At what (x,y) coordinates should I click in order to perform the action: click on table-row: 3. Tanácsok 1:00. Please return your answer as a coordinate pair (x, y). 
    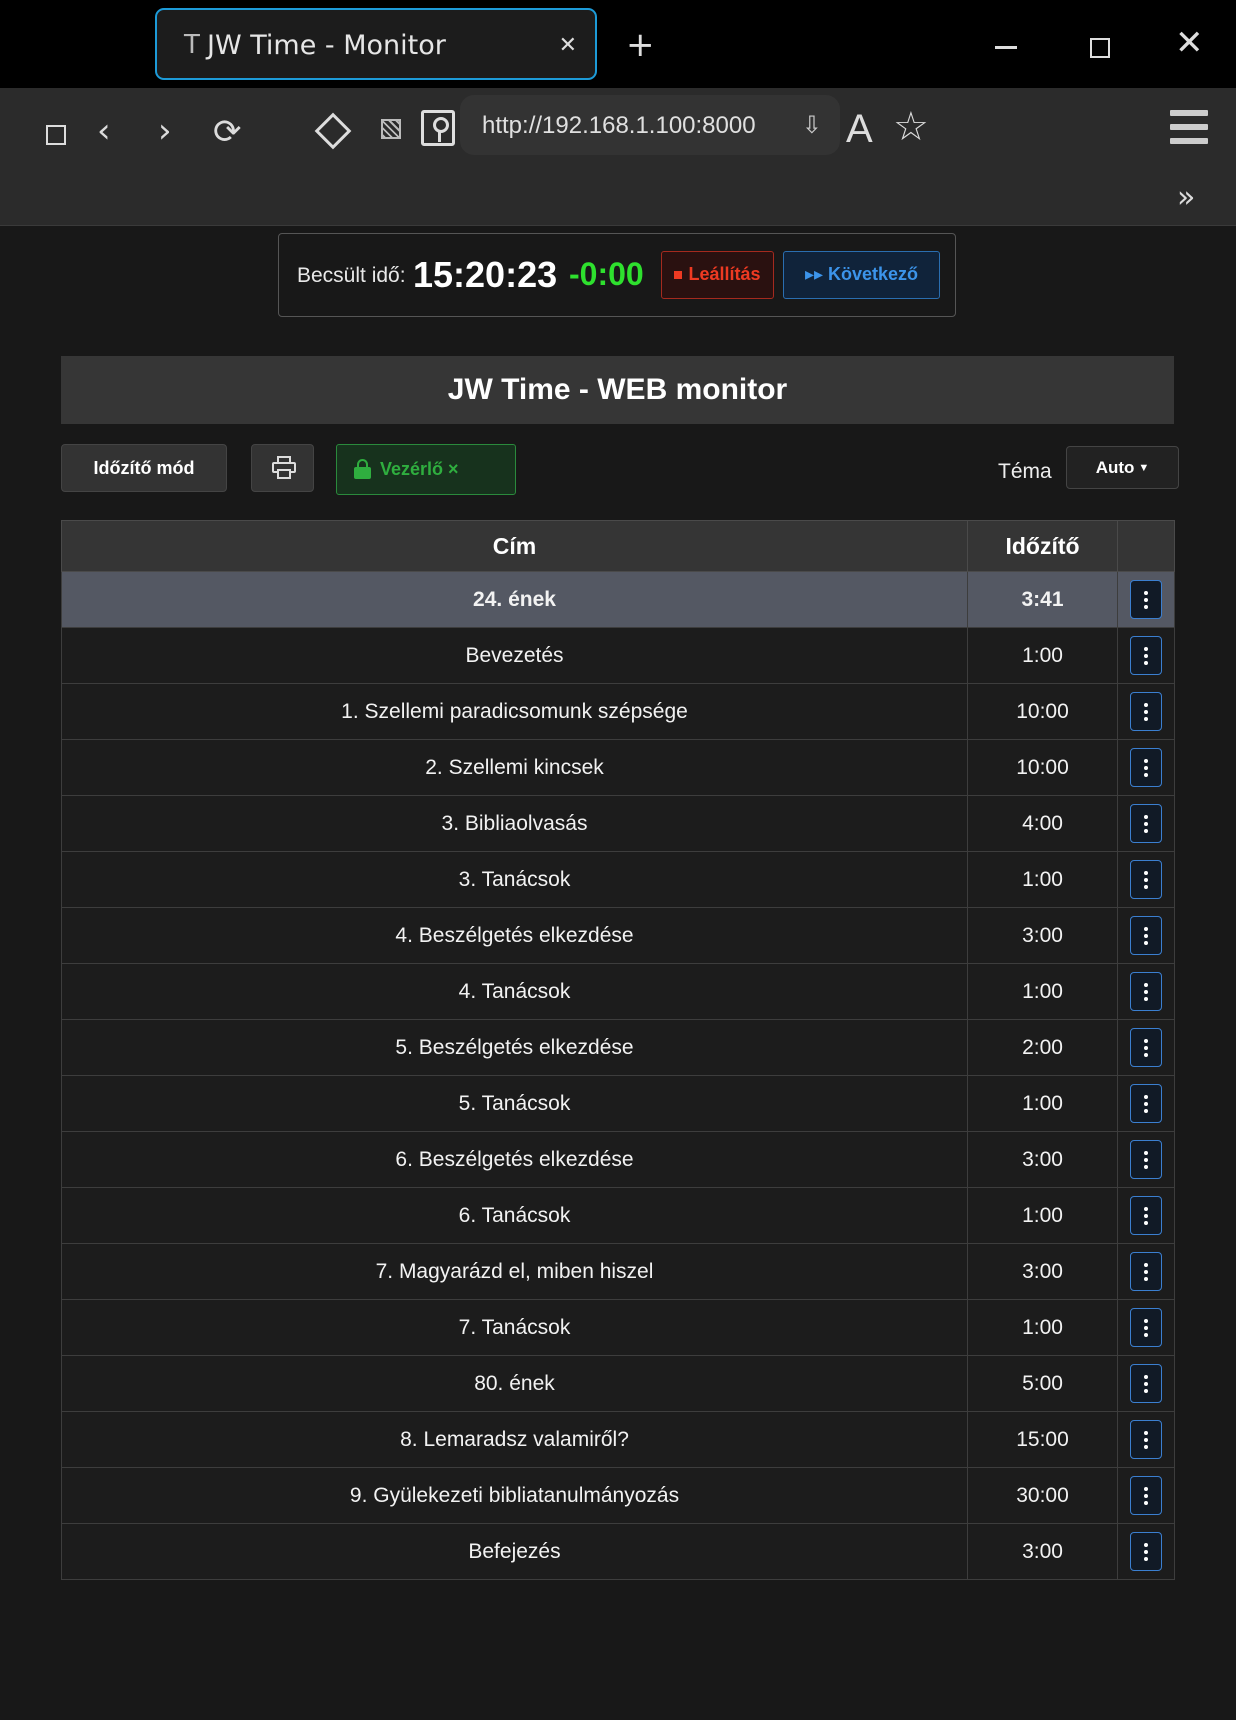
    Looking at the image, I should click on (618, 879).